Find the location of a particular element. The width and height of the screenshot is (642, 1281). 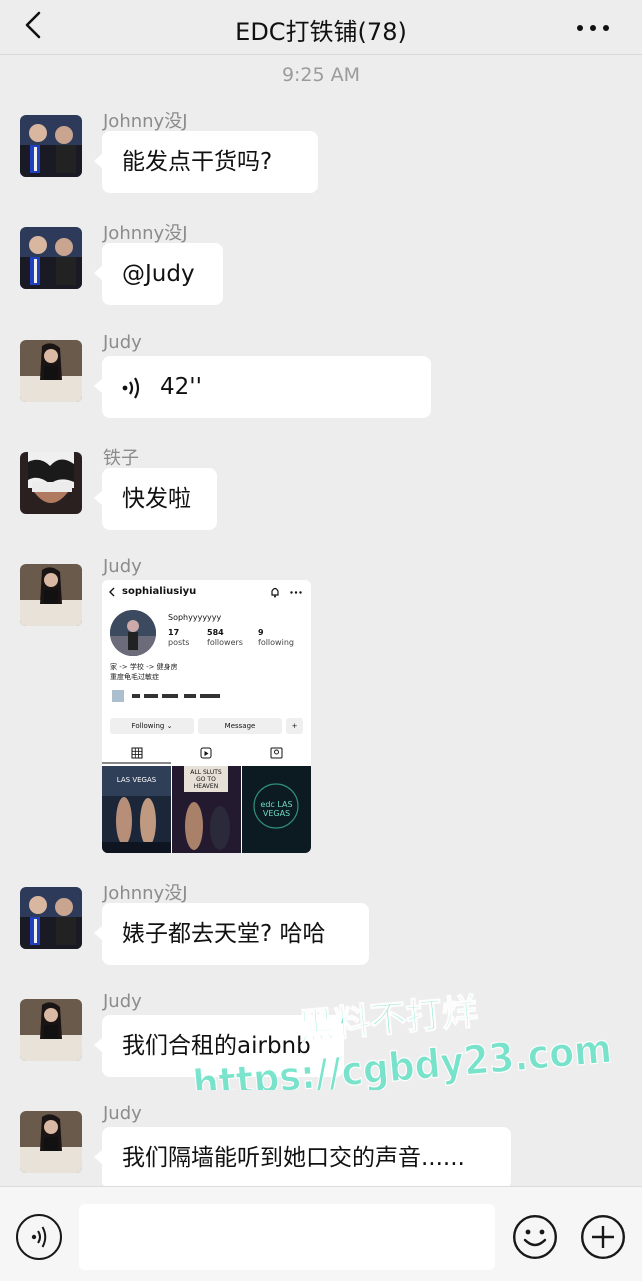

message-bubble: 能发点干货吗? is located at coordinates (206, 162).